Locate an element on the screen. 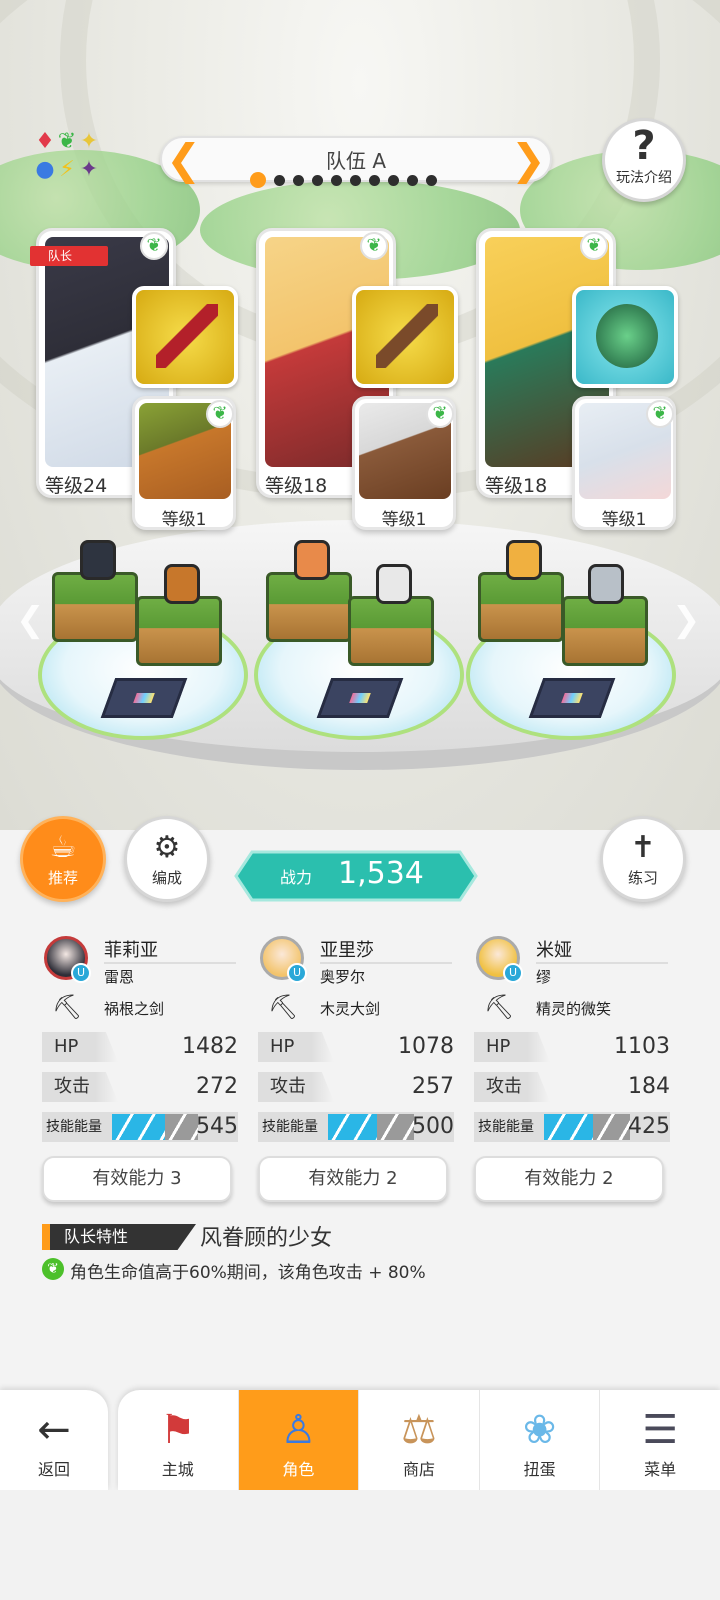 The image size is (720, 1600). sword-icon is located at coordinates (407, 336).